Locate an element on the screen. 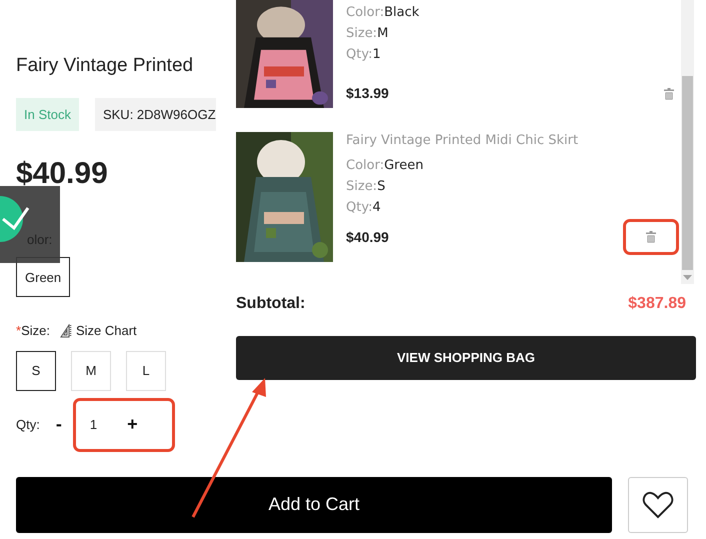  item-attribute: Qty:4 is located at coordinates (364, 208).